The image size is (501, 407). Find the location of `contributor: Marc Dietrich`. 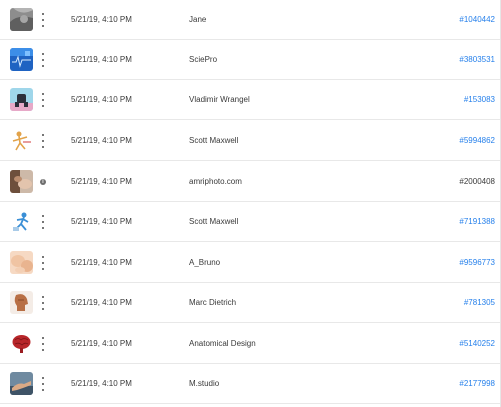

contributor: Marc Dietrich is located at coordinates (213, 302).